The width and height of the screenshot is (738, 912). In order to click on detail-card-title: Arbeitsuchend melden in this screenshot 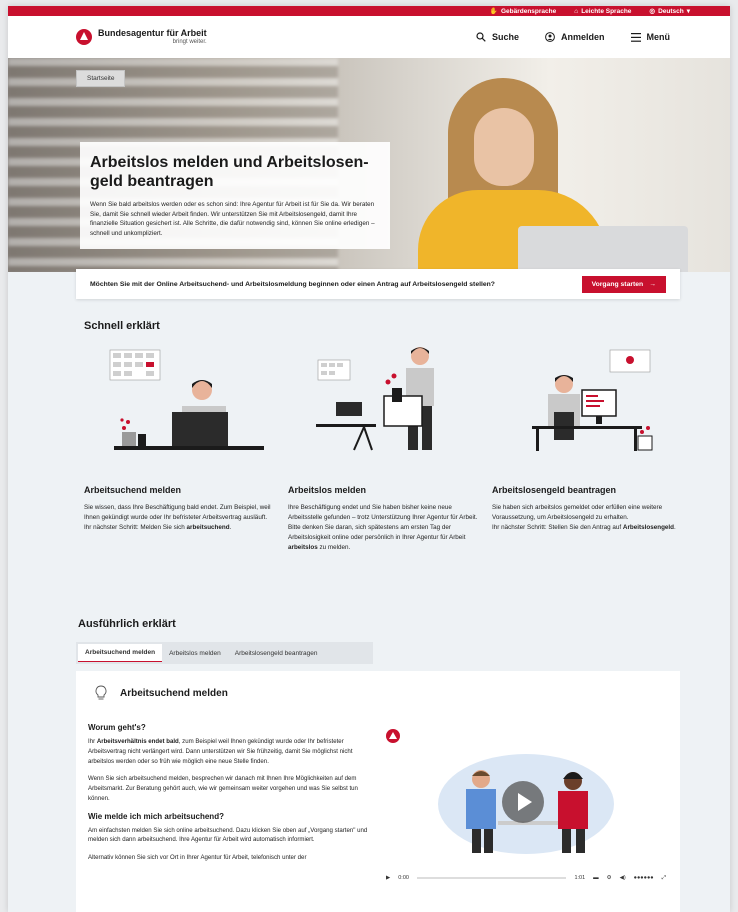, I will do `click(174, 693)`.